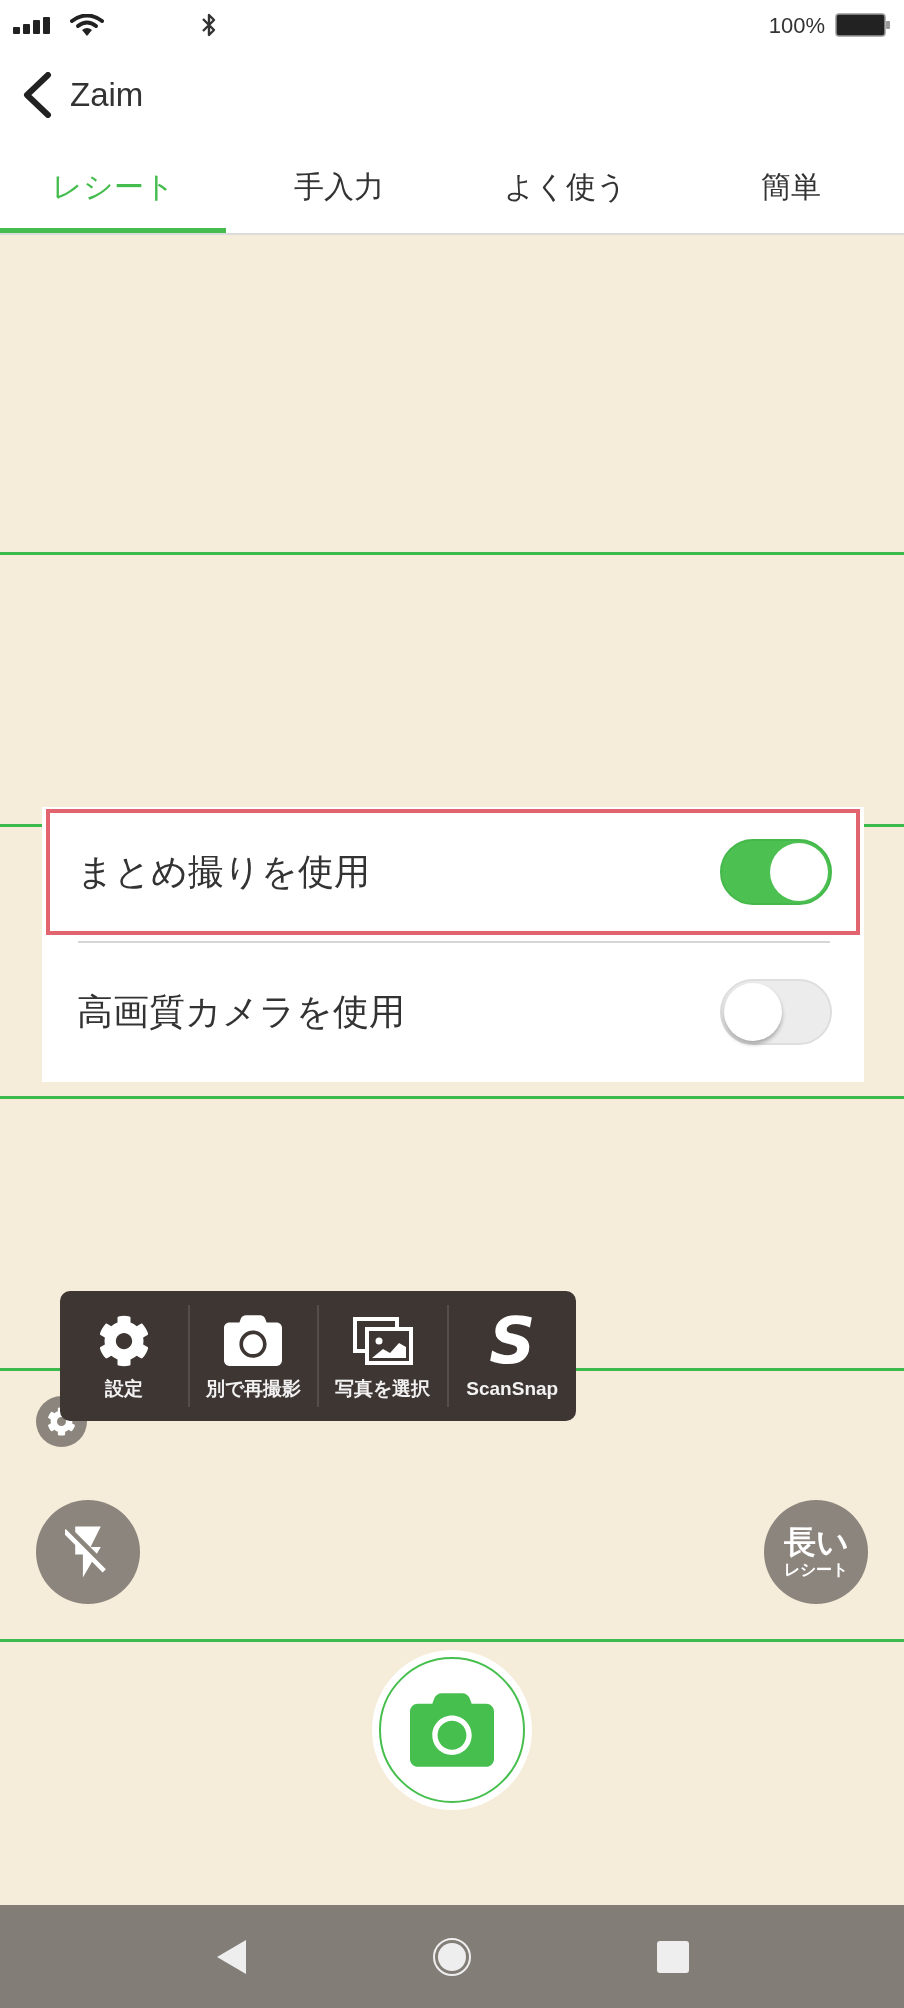 This screenshot has width=904, height=2008. What do you see at coordinates (452, 1956) in the screenshot?
I see `home-icon` at bounding box center [452, 1956].